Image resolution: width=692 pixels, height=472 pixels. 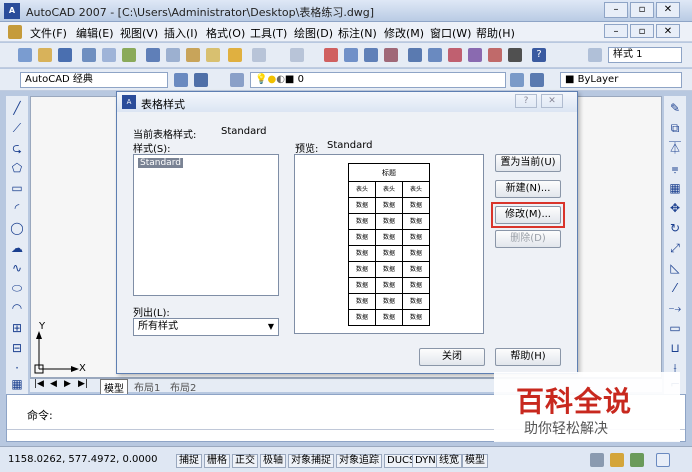 What do you see at coordinates (452, 357) in the screenshot?
I see `close-button: 关闭` at bounding box center [452, 357].